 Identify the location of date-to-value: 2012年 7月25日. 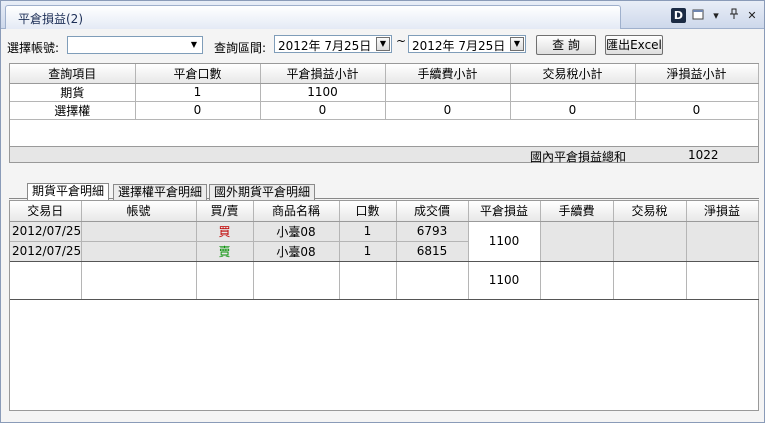
(459, 46).